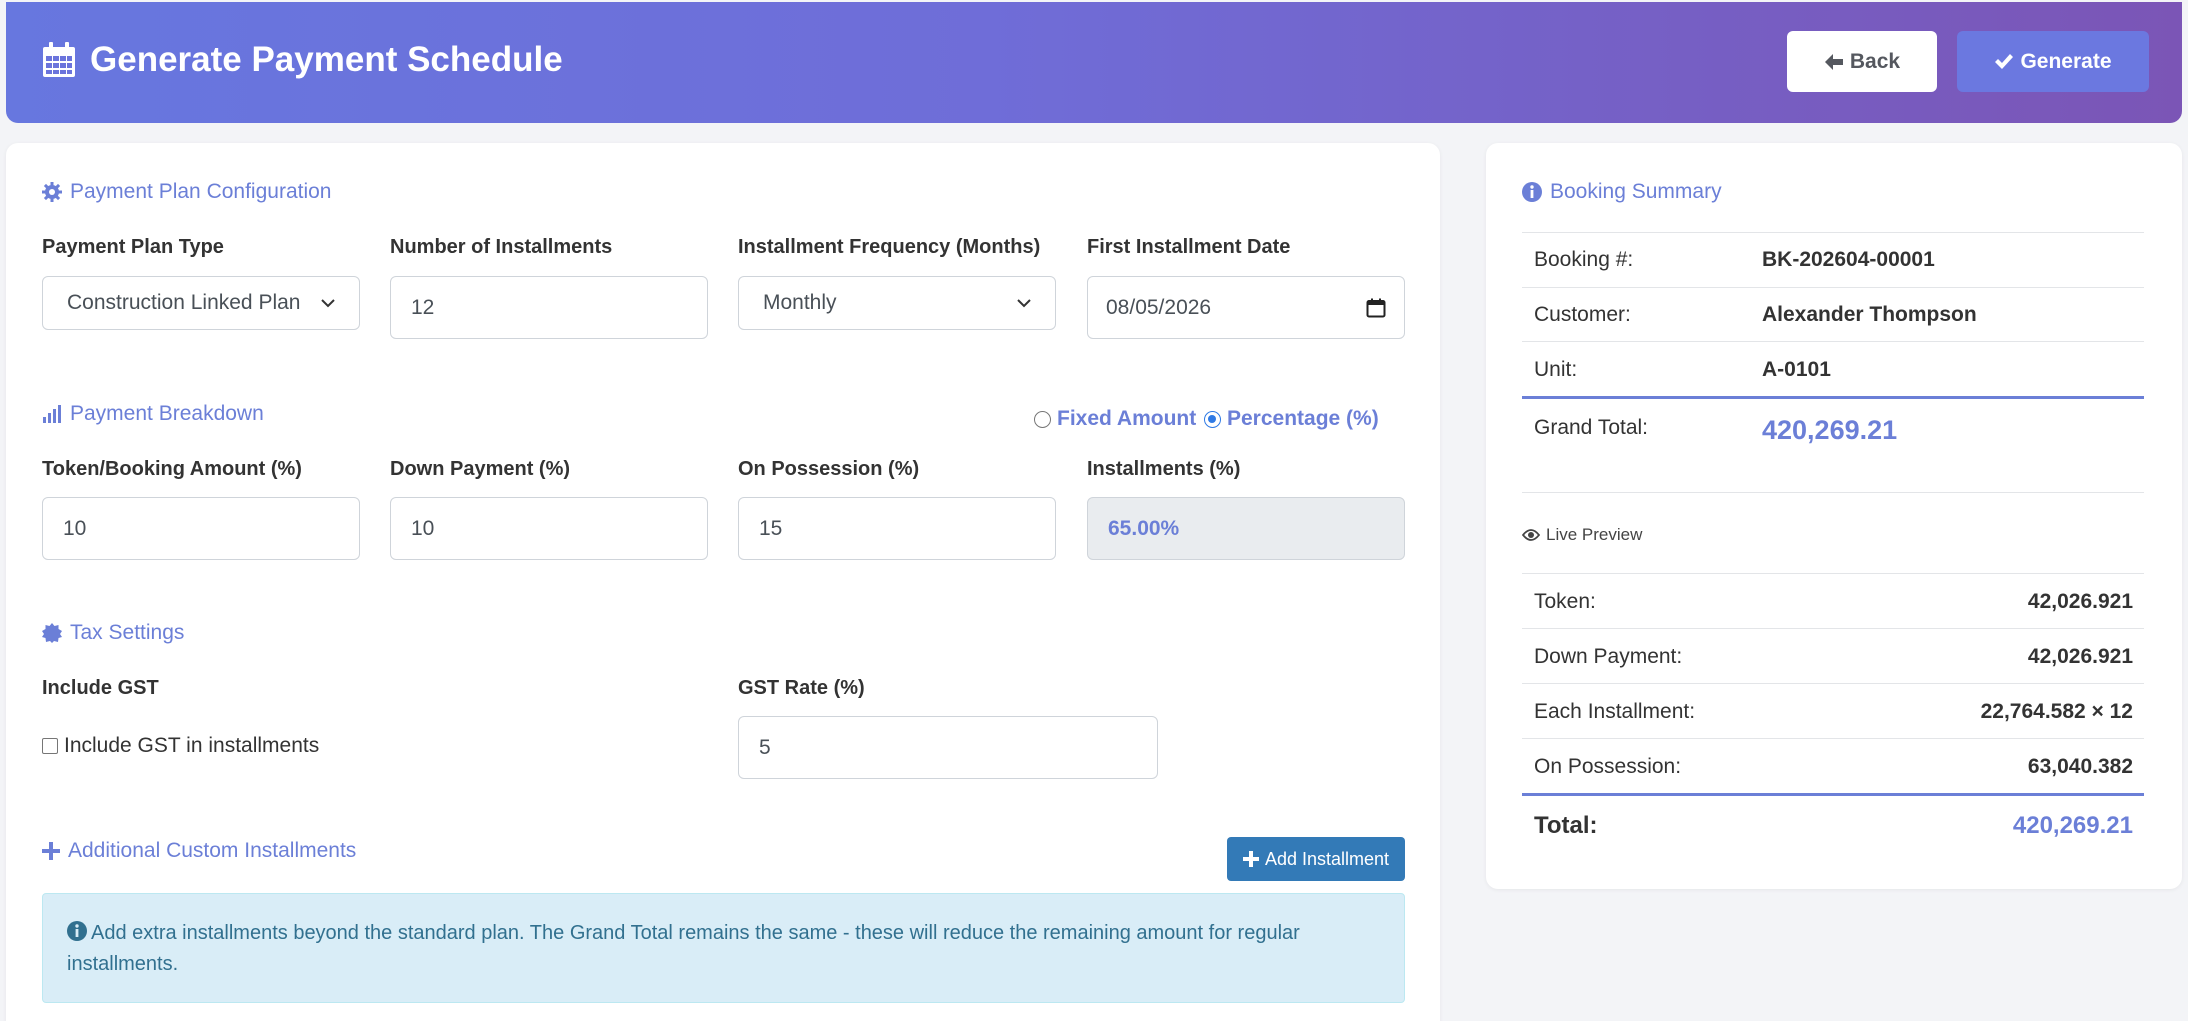  Describe the element at coordinates (52, 414) in the screenshot. I see `bar-chart-icon` at that location.